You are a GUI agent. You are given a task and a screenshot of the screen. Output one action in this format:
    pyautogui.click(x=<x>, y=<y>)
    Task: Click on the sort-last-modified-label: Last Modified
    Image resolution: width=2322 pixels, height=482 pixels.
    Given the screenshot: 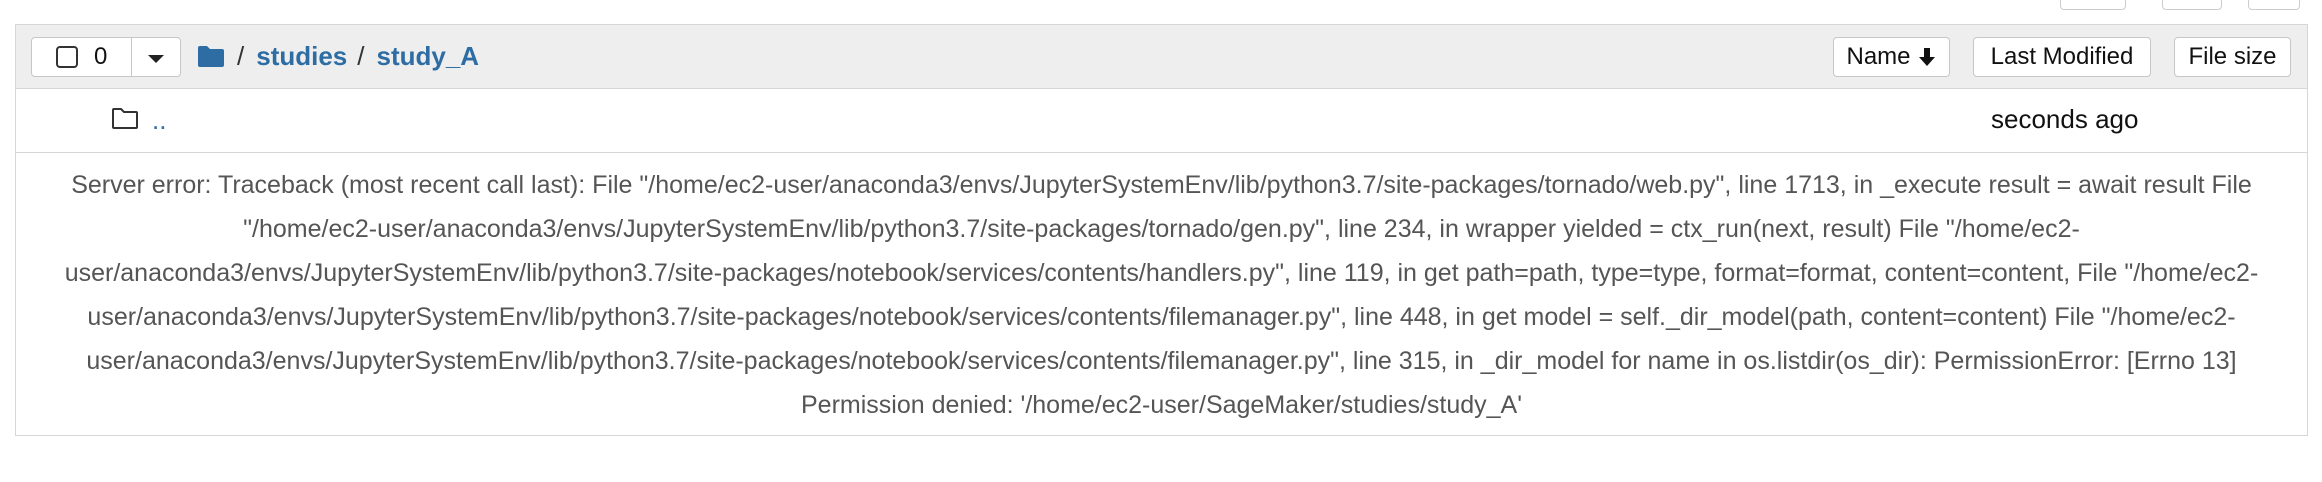 What is the action you would take?
    pyautogui.click(x=2062, y=56)
    